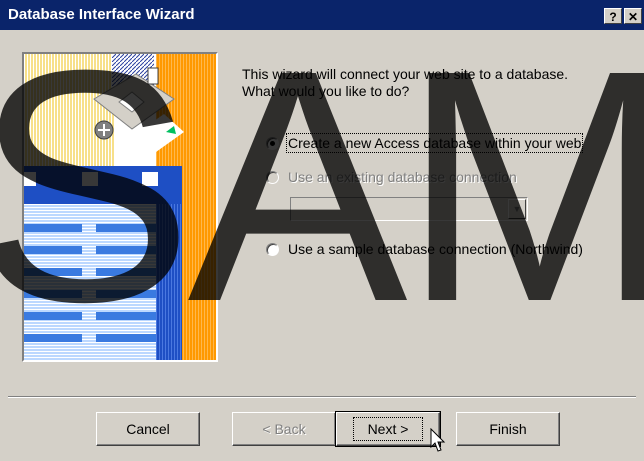 This screenshot has width=644, height=461. I want to click on cancel-button-label: Cancel, so click(148, 429).